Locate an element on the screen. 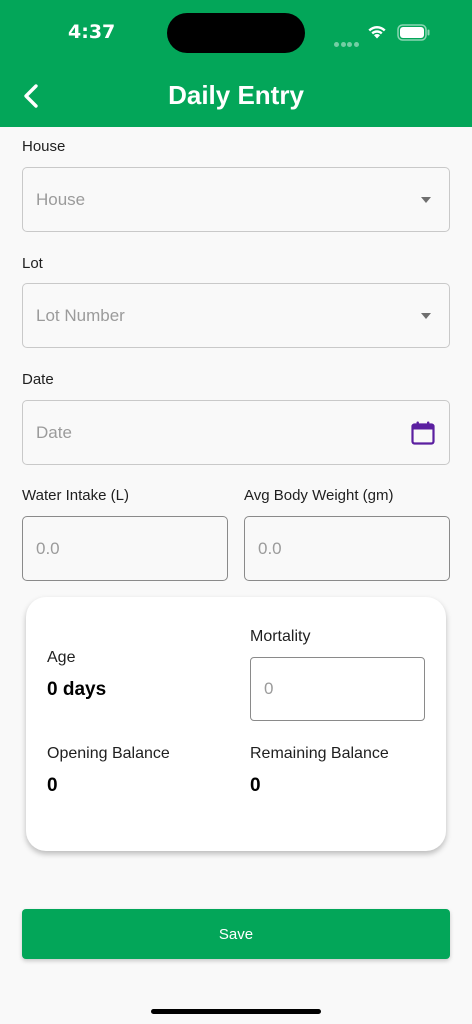 Image resolution: width=472 pixels, height=1024 pixels. avg-body-weight-placeholder: 0.0 is located at coordinates (270, 548).